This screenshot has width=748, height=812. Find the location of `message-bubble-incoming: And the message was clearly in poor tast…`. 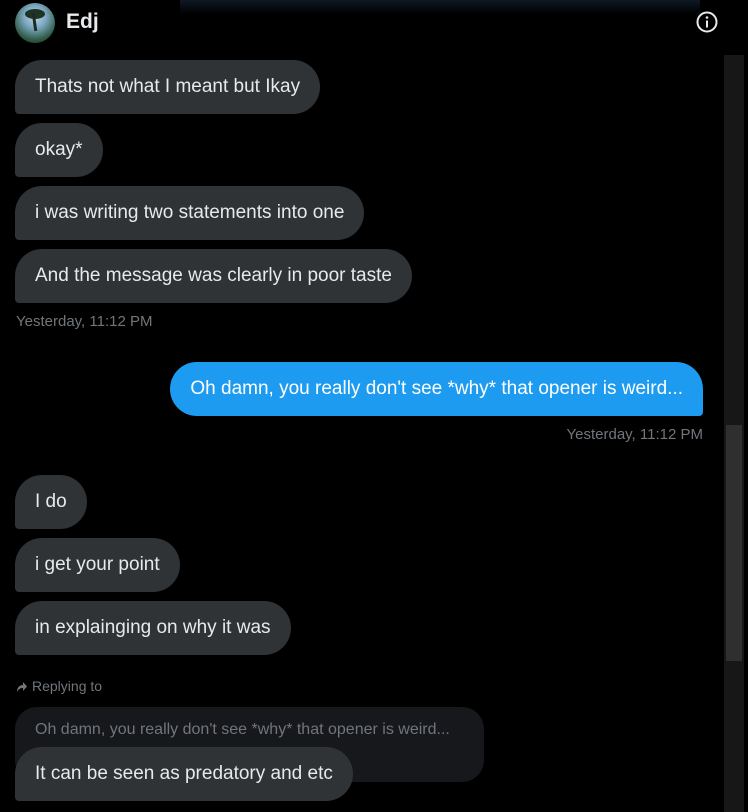

message-bubble-incoming: And the message was clearly in poor tast… is located at coordinates (213, 276).